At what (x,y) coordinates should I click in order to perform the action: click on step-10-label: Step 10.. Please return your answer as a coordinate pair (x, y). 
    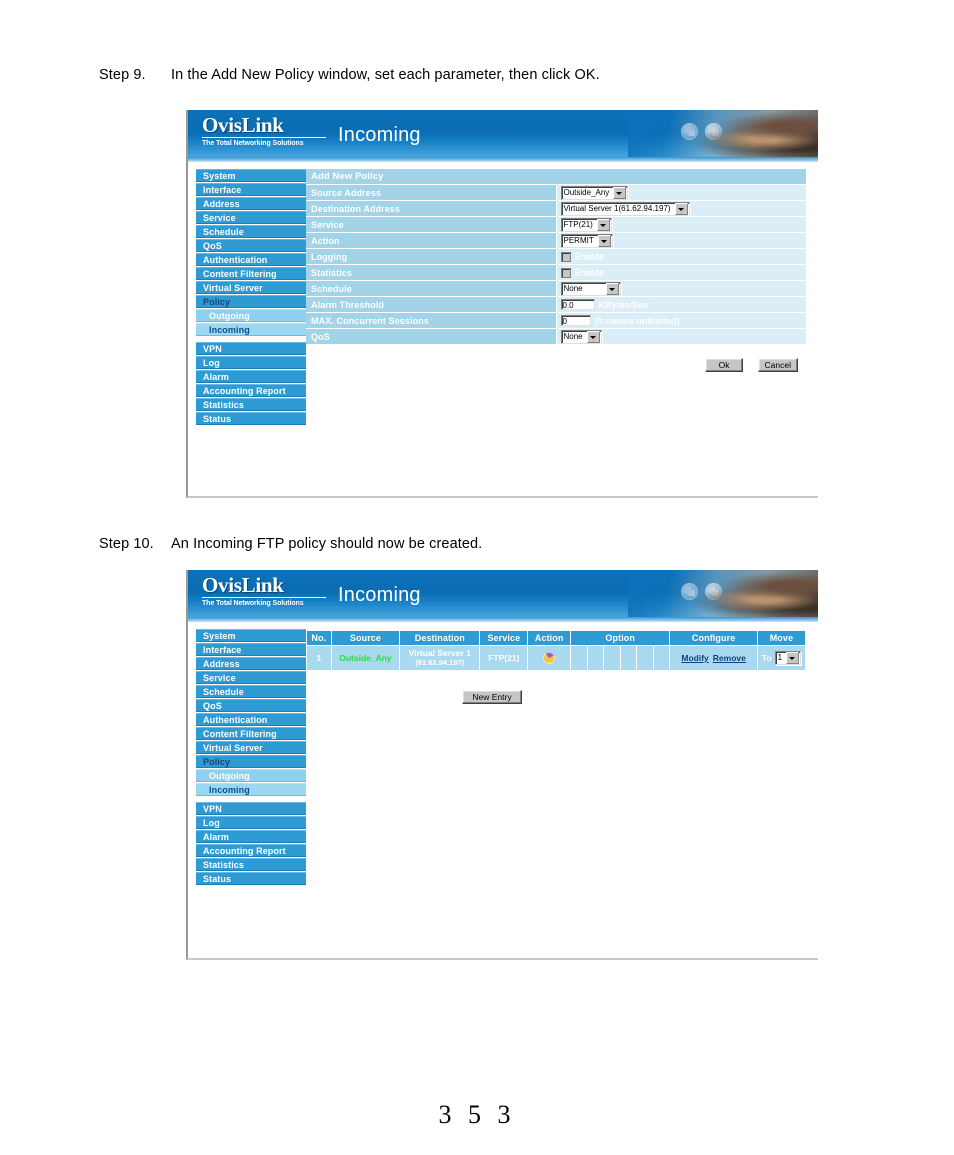
    Looking at the image, I should click on (126, 544).